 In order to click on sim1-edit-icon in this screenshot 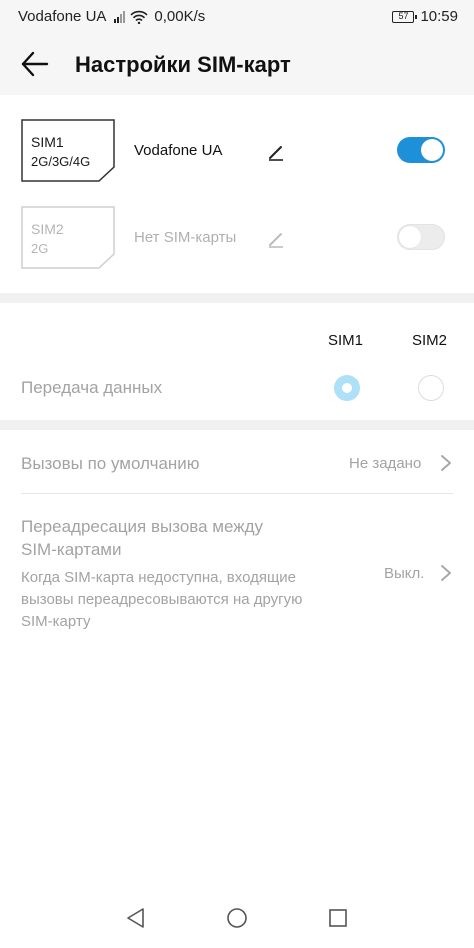, I will do `click(276, 152)`.